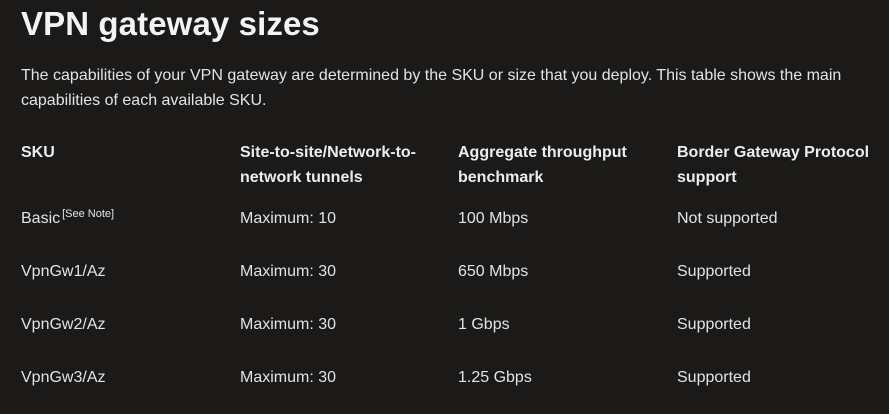  What do you see at coordinates (455, 338) in the screenshot?
I see `table-row: VpnGw2/Az Maximum: 30 1 Gbps Supported` at bounding box center [455, 338].